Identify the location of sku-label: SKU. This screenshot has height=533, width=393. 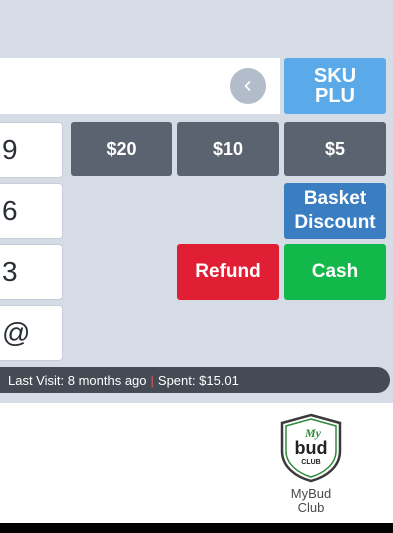
(335, 76).